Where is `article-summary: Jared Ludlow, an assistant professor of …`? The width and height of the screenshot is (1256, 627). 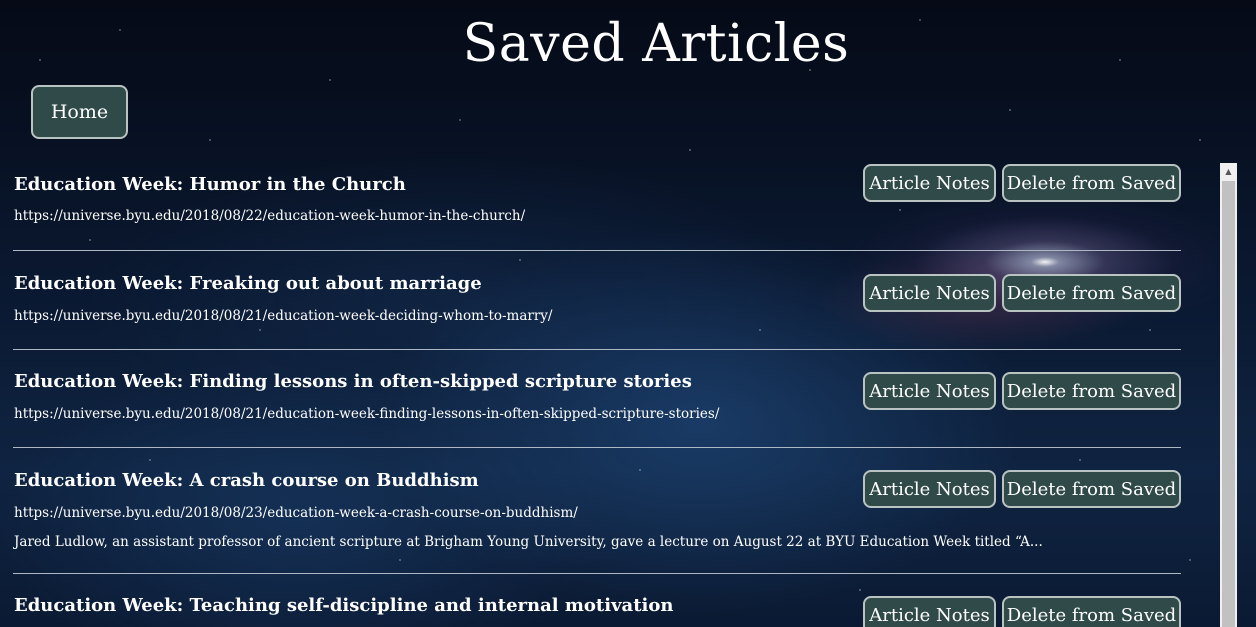 article-summary: Jared Ludlow, an assistant professor of … is located at coordinates (528, 542).